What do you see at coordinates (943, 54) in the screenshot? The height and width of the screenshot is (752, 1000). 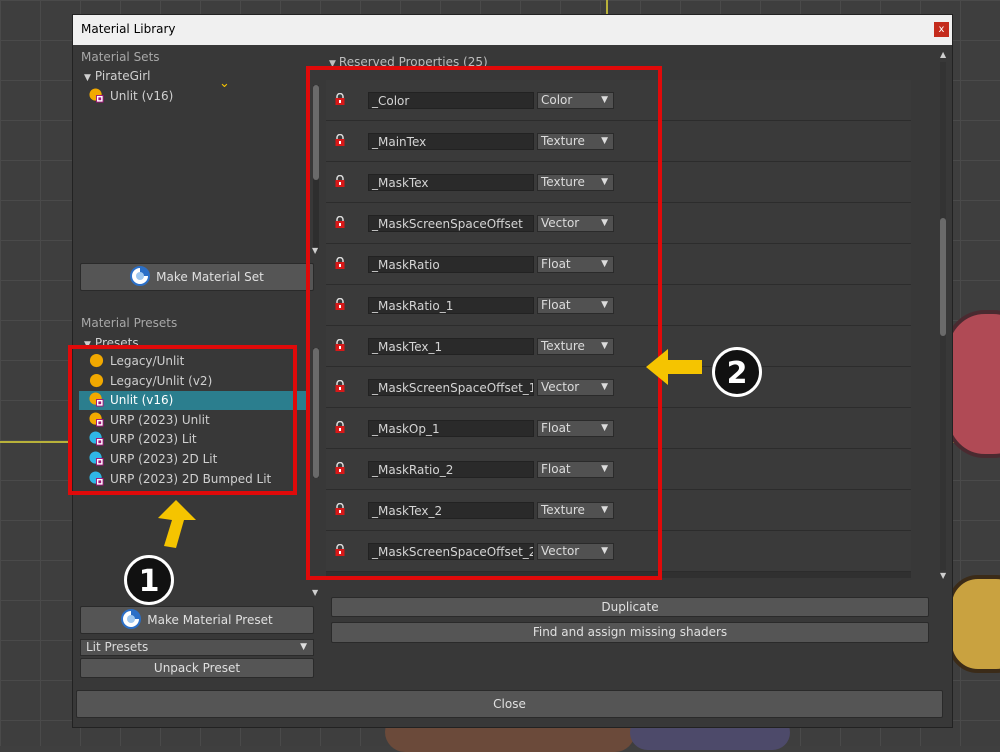 I see `scroll-up-arrow-icon: ▲` at bounding box center [943, 54].